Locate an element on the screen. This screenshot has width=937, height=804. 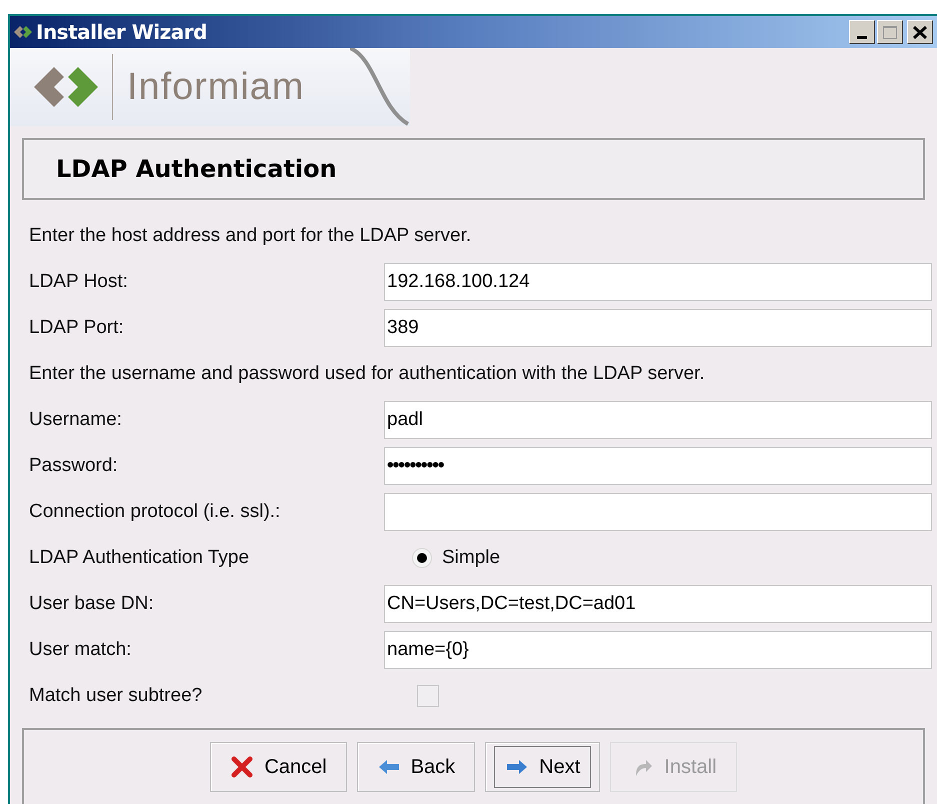
input-field: 192.168.100.124 is located at coordinates (658, 282).